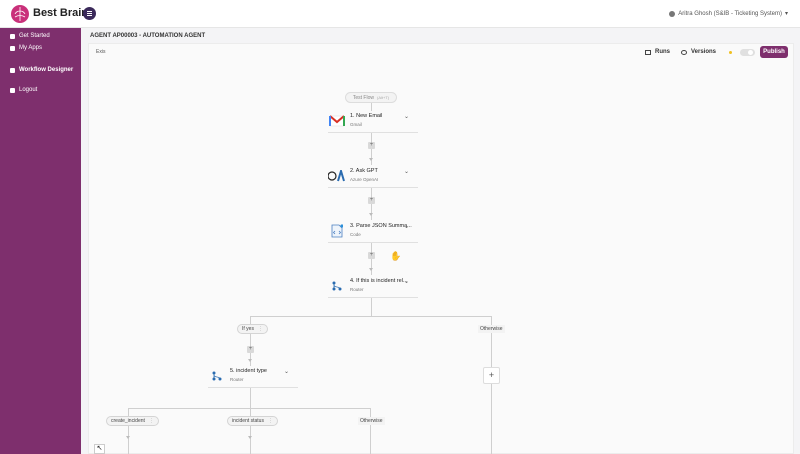 Image resolution: width=800 pixels, height=454 pixels. I want to click on branch-if-yes: If yes ⋮, so click(252, 329).